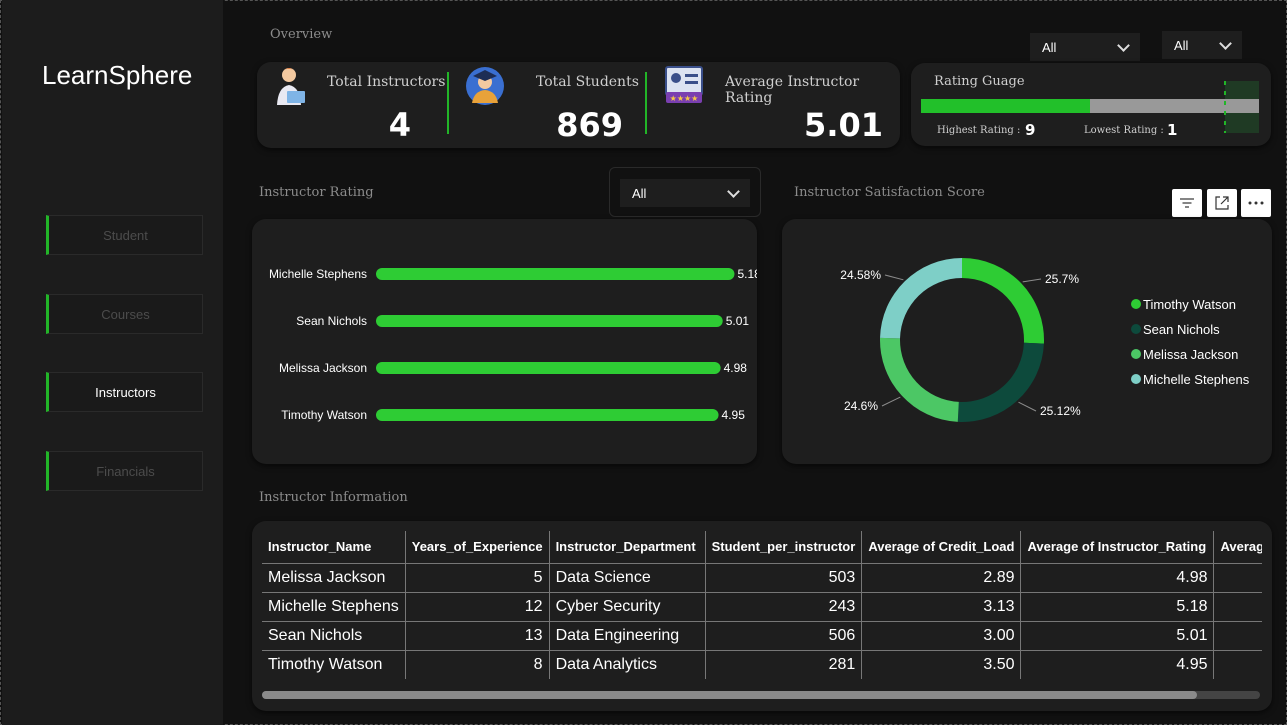 This screenshot has width=1287, height=725. I want to click on table-cell: Michelle Stephens, so click(334, 607).